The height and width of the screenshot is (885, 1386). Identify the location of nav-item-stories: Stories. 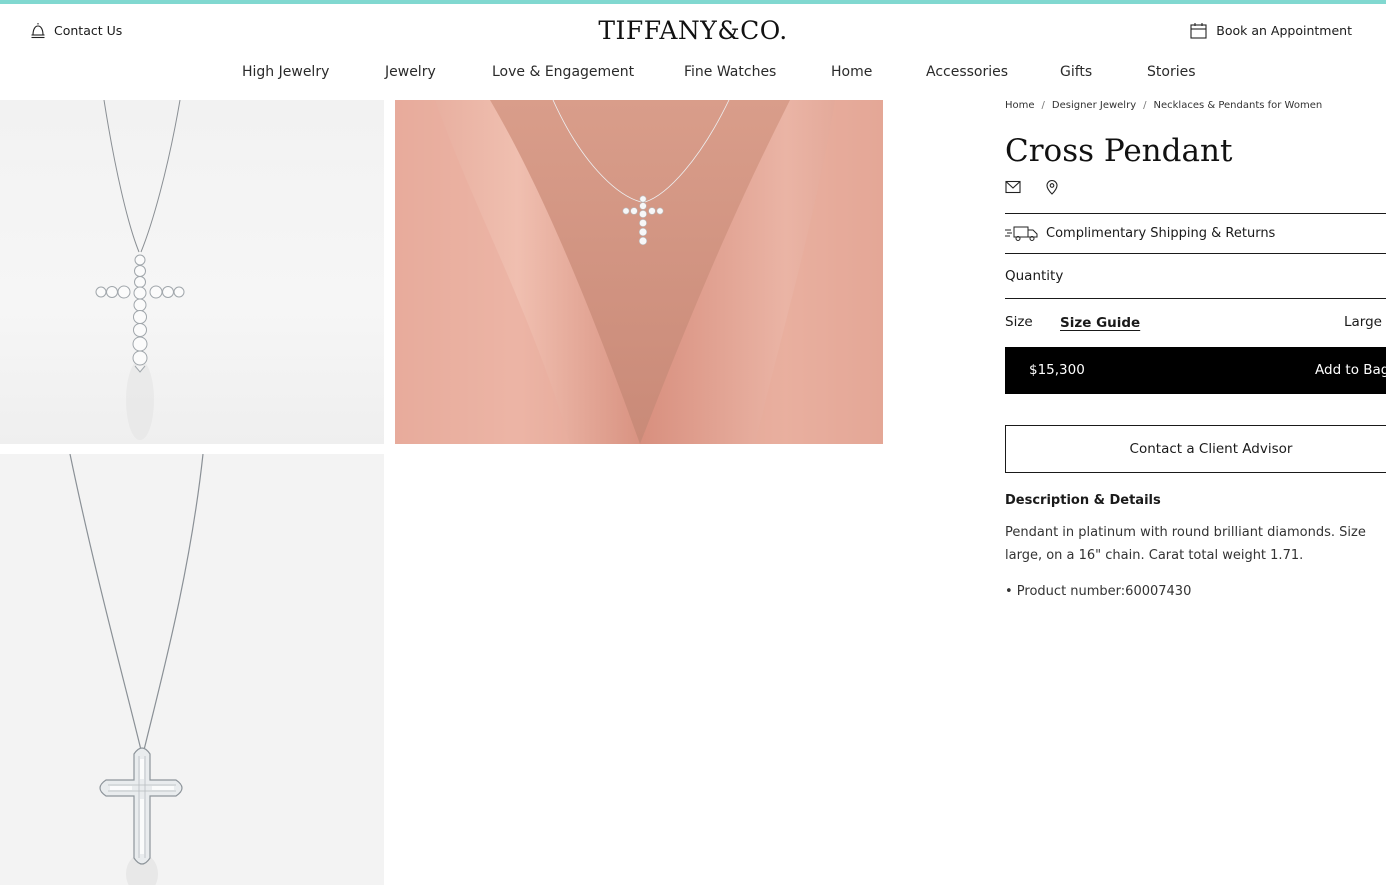
(1171, 72).